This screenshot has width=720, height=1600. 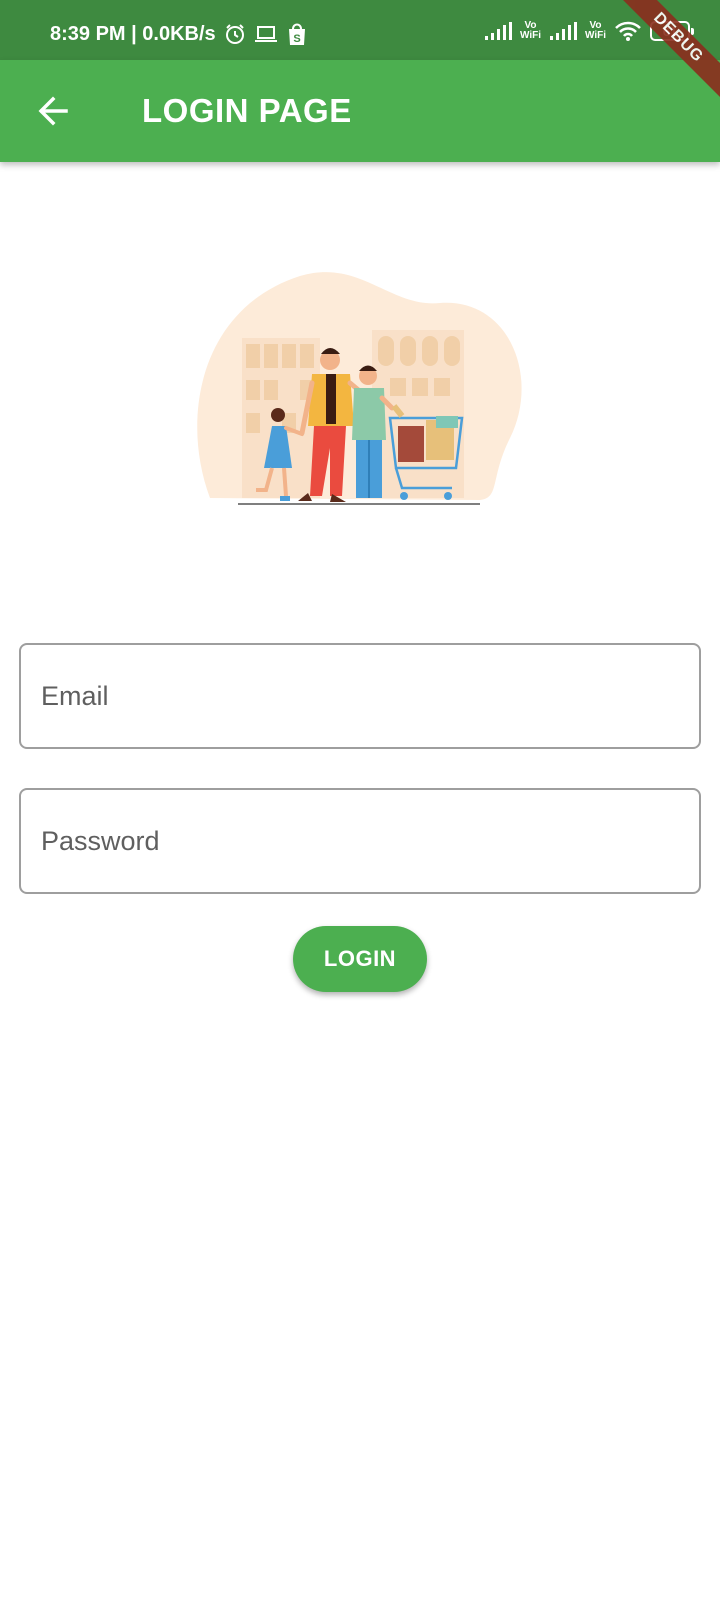 I want to click on password-input, so click(x=360, y=841).